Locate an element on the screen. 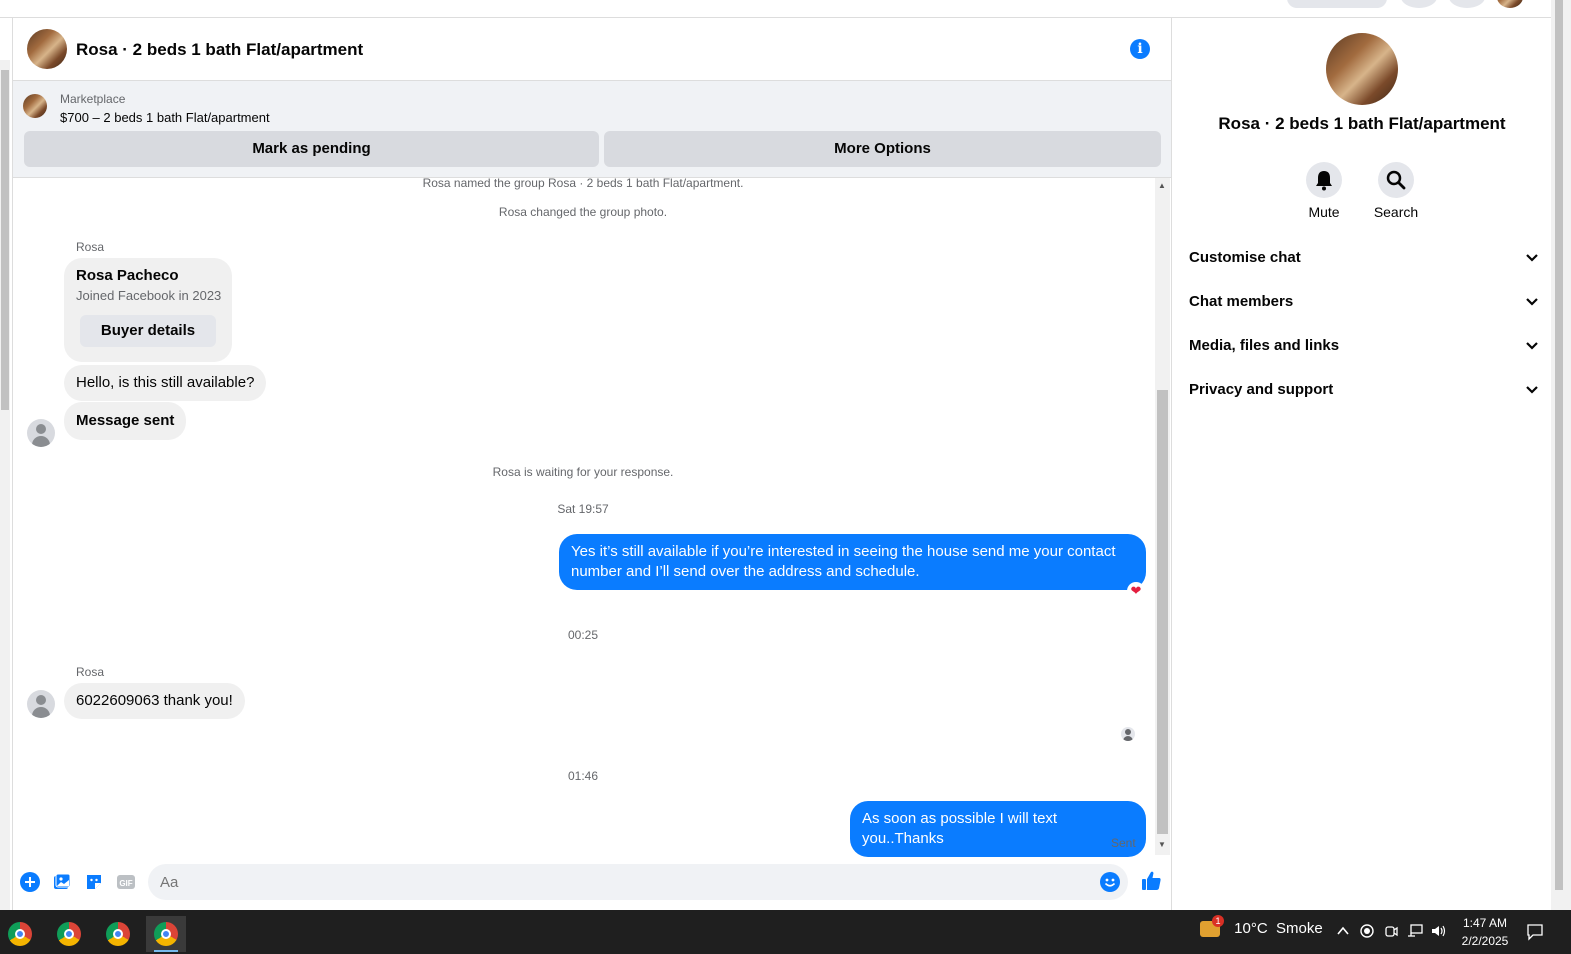 The height and width of the screenshot is (954, 1571). active-indicator is located at coordinates (166, 951).